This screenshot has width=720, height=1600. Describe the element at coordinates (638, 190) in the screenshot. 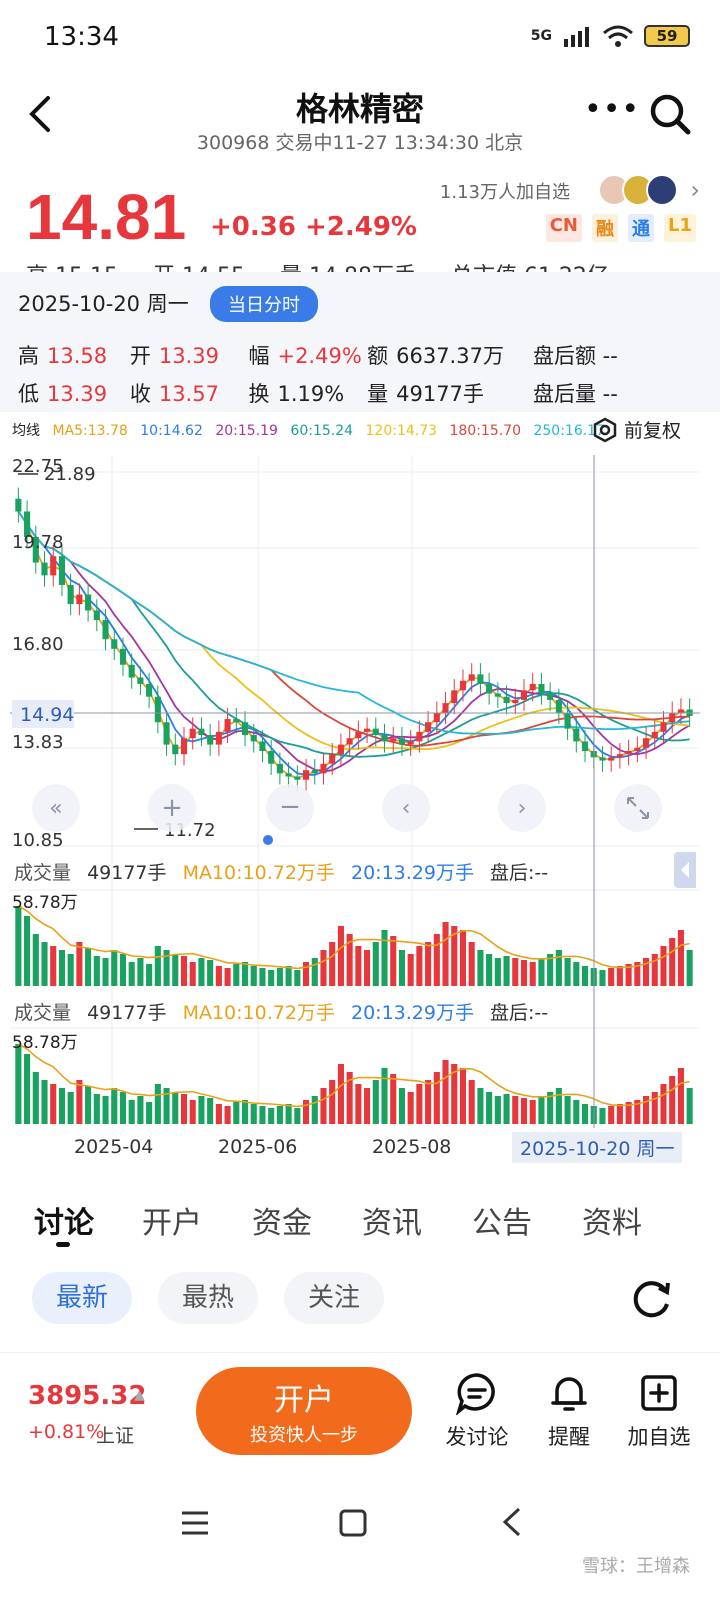

I see `follower-avatars` at that location.